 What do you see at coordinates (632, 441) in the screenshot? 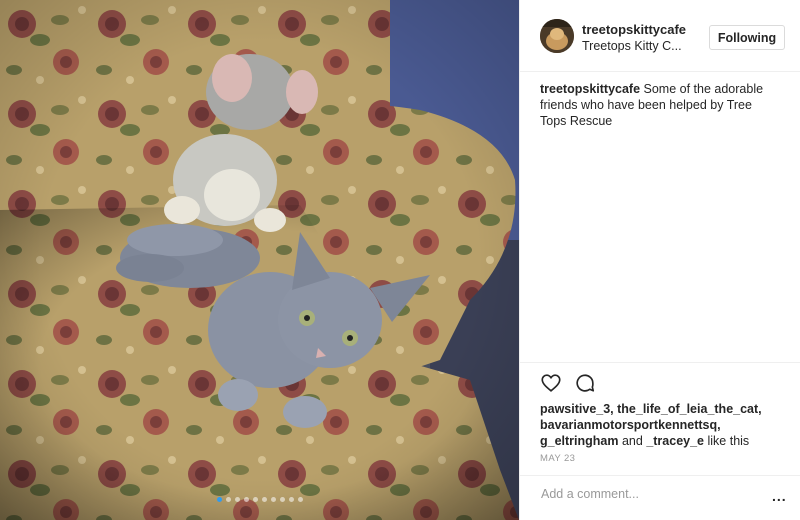
I see `likes-and: and` at bounding box center [632, 441].